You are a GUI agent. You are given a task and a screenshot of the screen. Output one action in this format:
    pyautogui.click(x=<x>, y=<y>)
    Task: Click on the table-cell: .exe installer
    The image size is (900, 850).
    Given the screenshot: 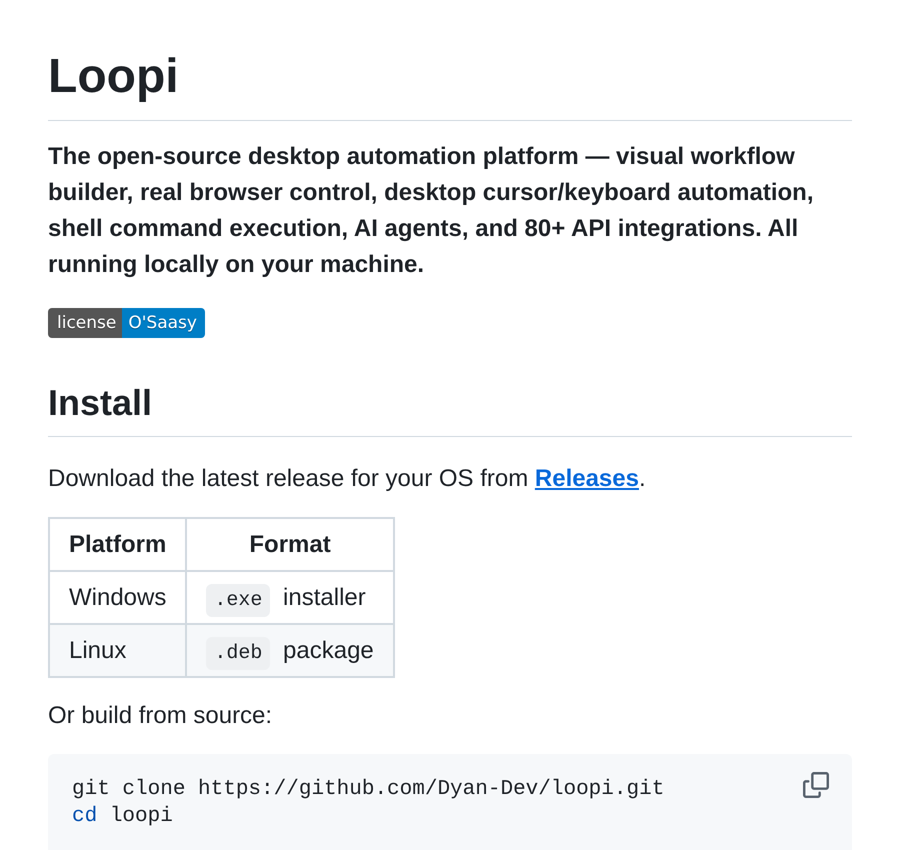 What is the action you would take?
    pyautogui.click(x=290, y=597)
    